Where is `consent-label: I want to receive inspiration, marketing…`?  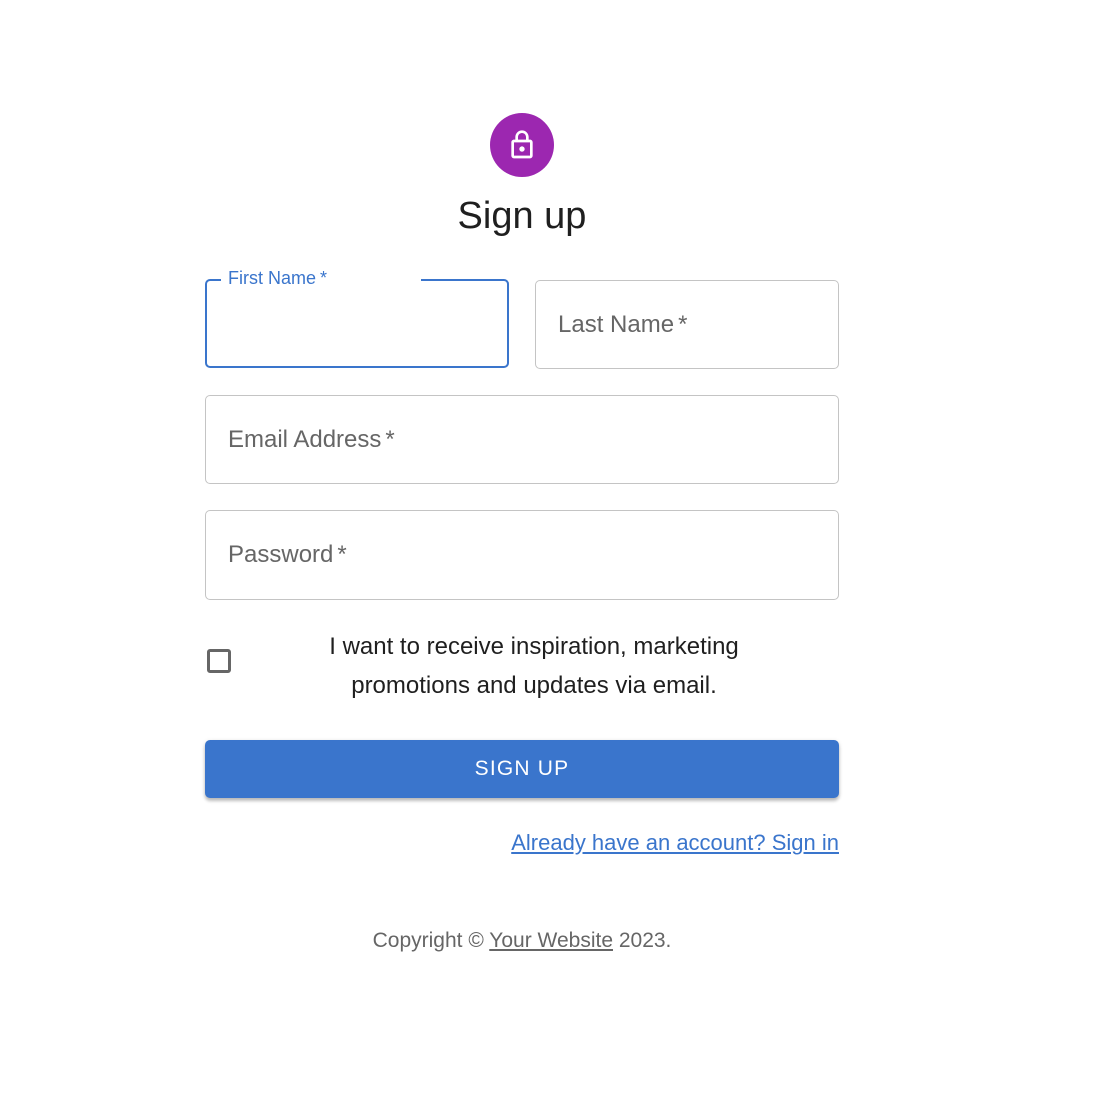 consent-label: I want to receive inspiration, marketing… is located at coordinates (534, 666).